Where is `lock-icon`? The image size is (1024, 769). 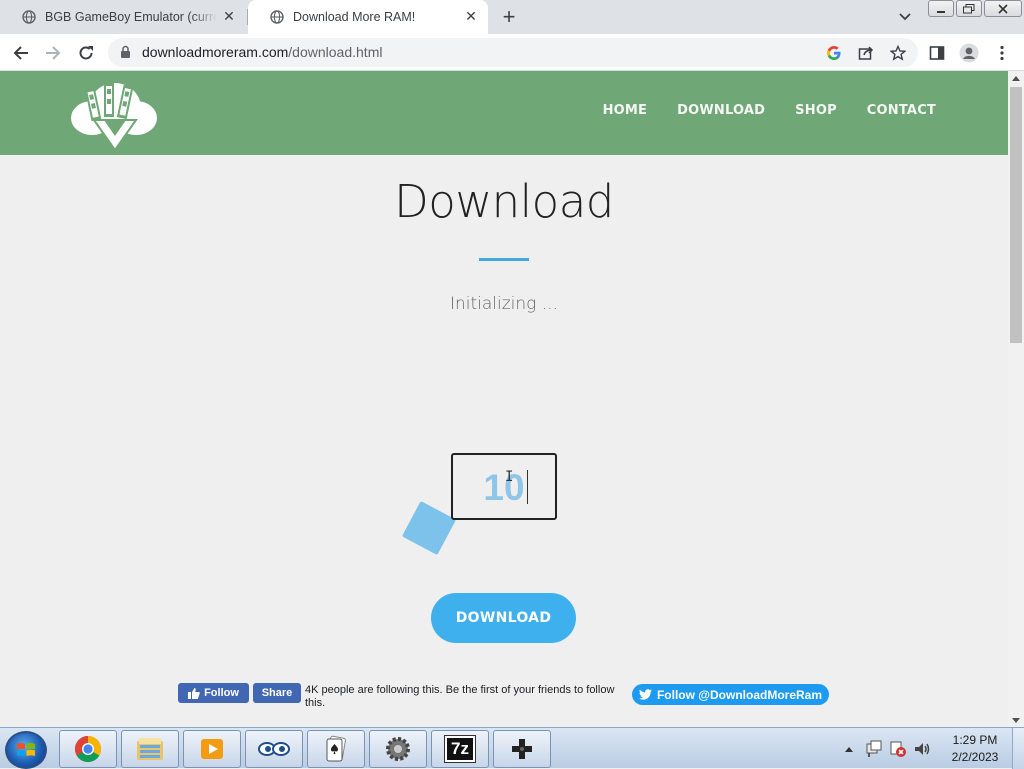 lock-icon is located at coordinates (125, 52).